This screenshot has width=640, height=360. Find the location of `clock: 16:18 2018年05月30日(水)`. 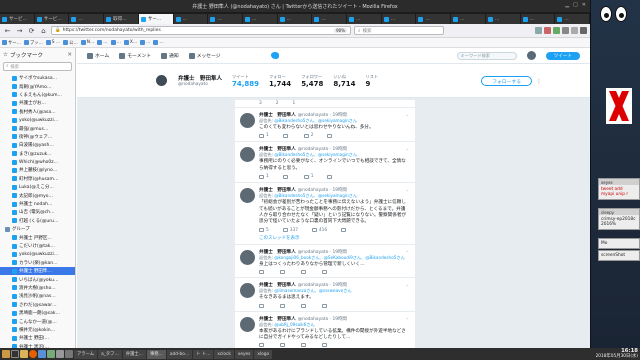

clock: 16:18 2018年05月30日(水) is located at coordinates (617, 353).